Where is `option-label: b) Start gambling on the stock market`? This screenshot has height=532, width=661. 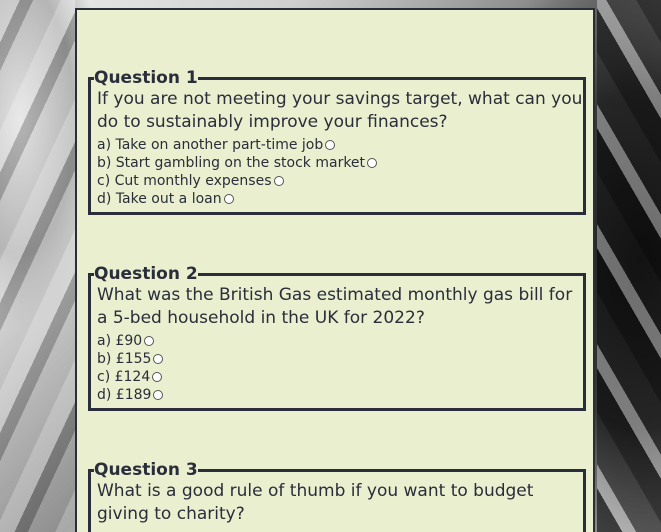
option-label: b) Start gambling on the stock market is located at coordinates (231, 163).